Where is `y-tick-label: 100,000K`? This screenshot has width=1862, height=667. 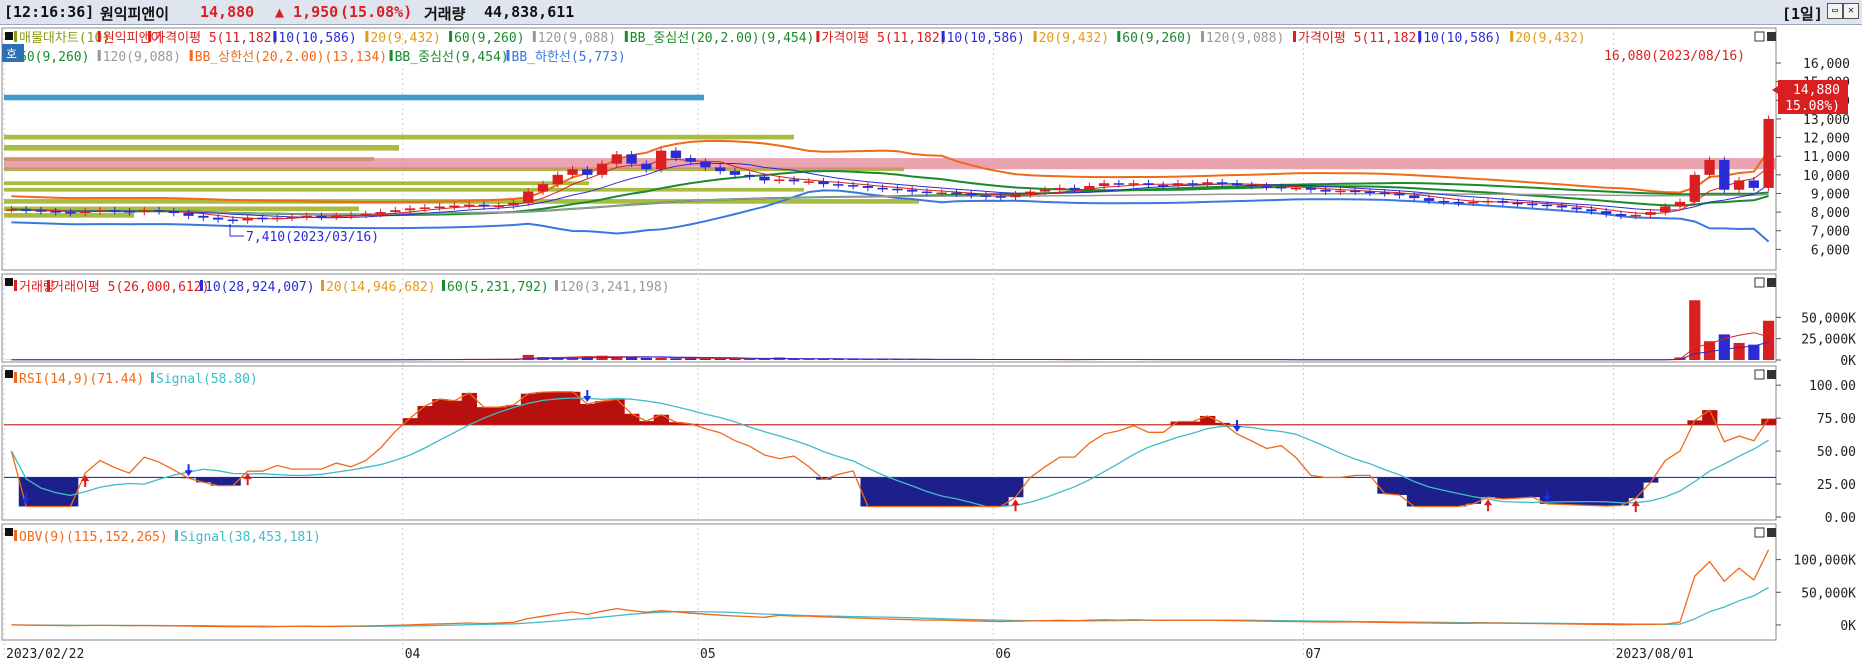 y-tick-label: 100,000K is located at coordinates (1824, 561).